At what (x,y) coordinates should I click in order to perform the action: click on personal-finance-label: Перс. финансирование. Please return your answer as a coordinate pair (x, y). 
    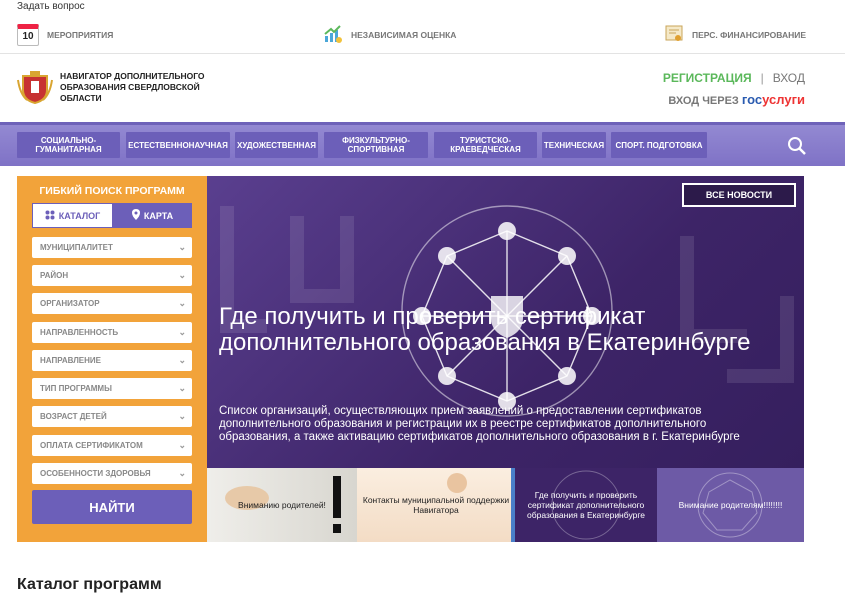
    Looking at the image, I should click on (749, 35).